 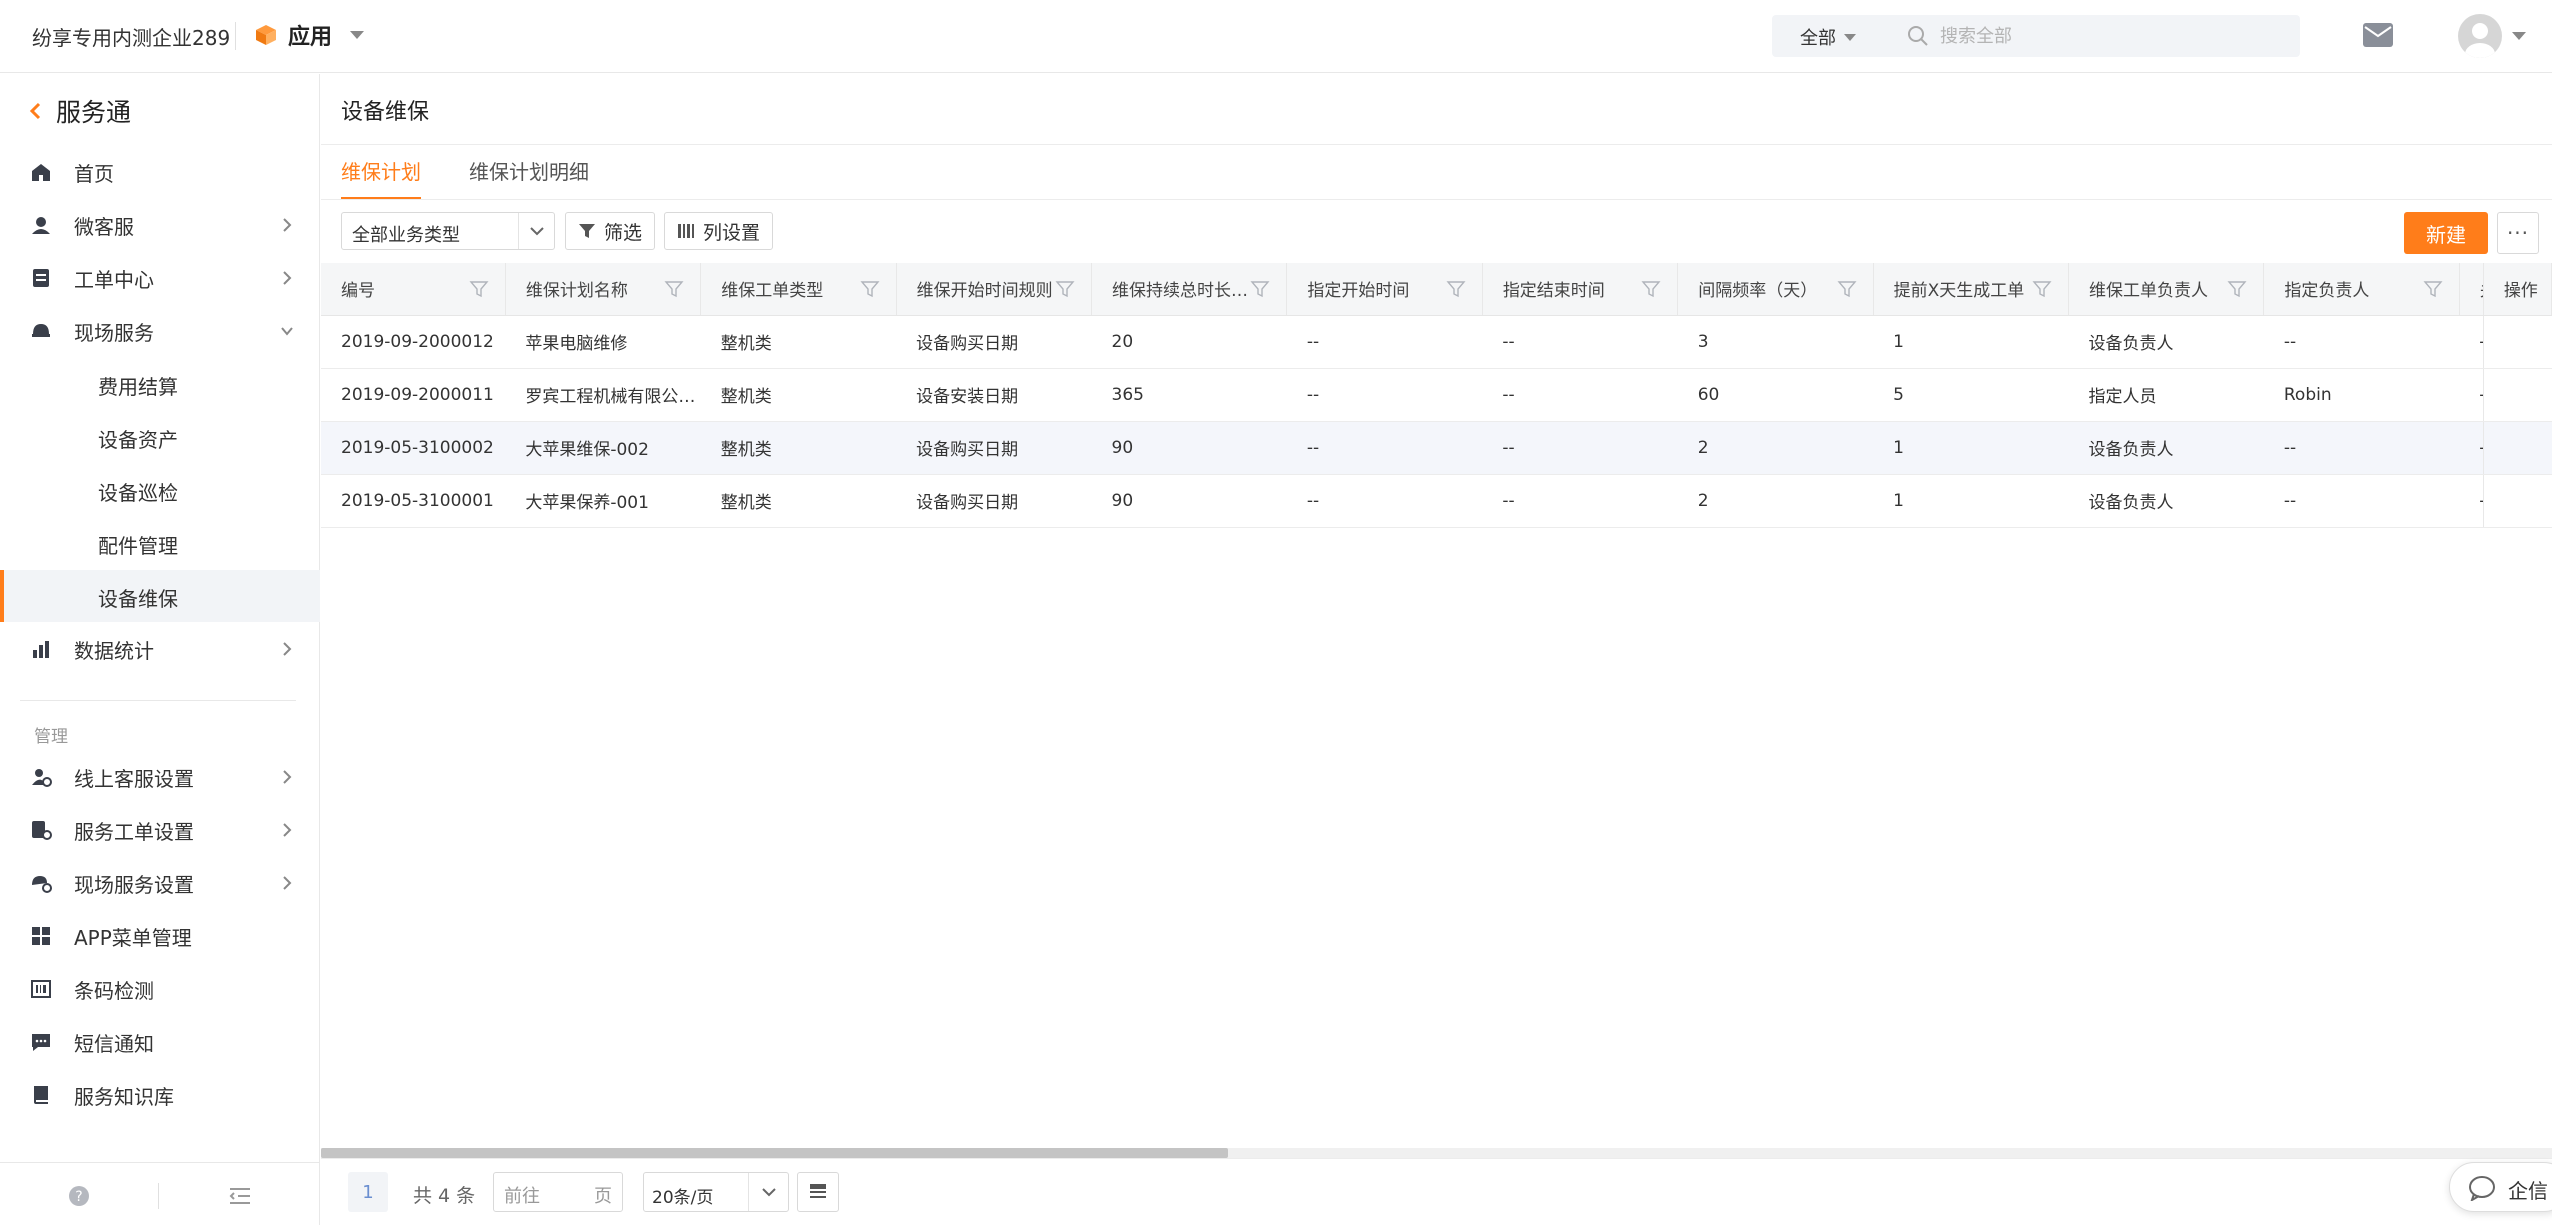 I want to click on sidebar-subitem-device-assets: 设备资产, so click(x=160, y=437).